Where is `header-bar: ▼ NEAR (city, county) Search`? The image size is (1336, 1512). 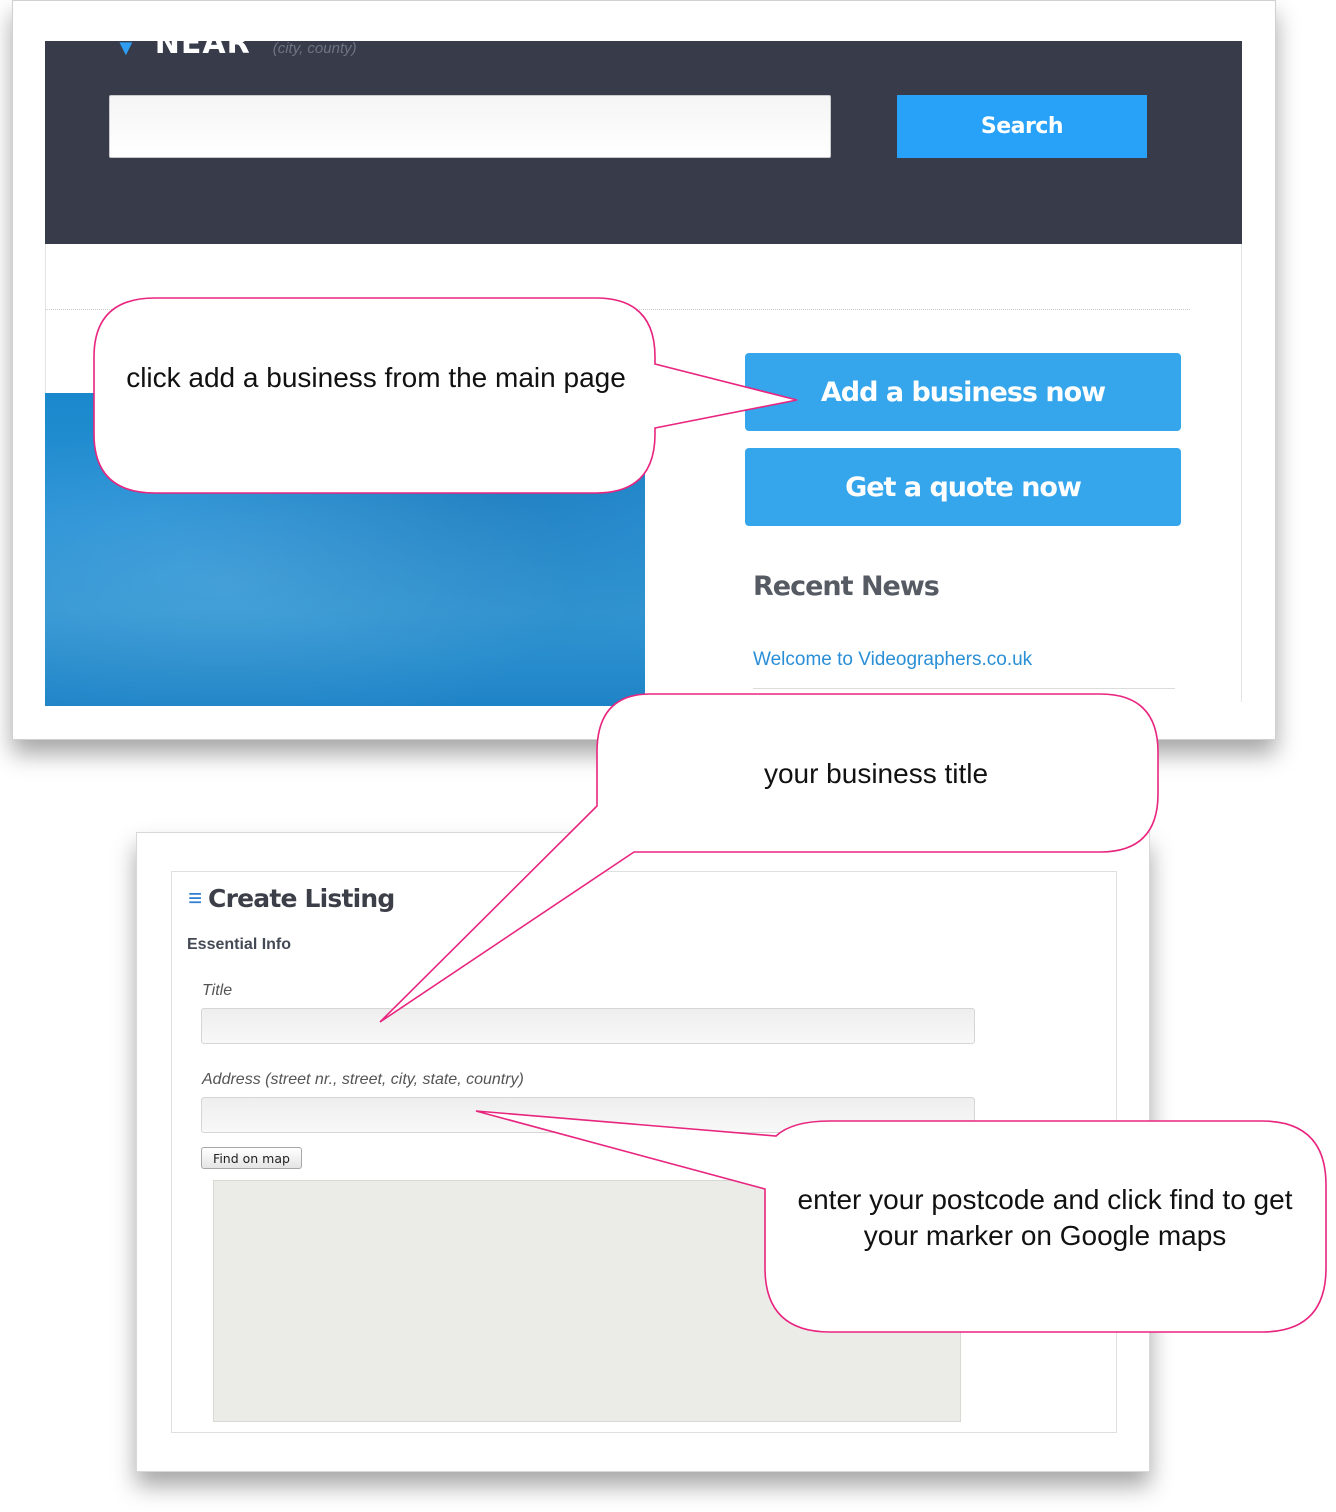
header-bar: ▼ NEAR (city, county) Search is located at coordinates (643, 142).